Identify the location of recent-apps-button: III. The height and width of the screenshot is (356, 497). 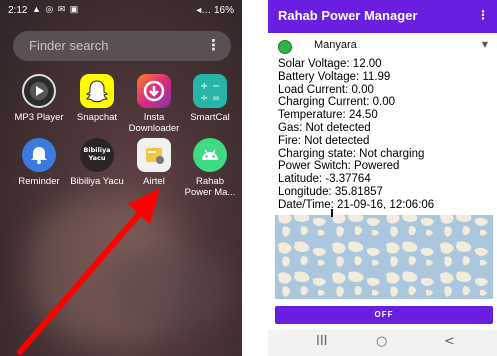
(322, 341).